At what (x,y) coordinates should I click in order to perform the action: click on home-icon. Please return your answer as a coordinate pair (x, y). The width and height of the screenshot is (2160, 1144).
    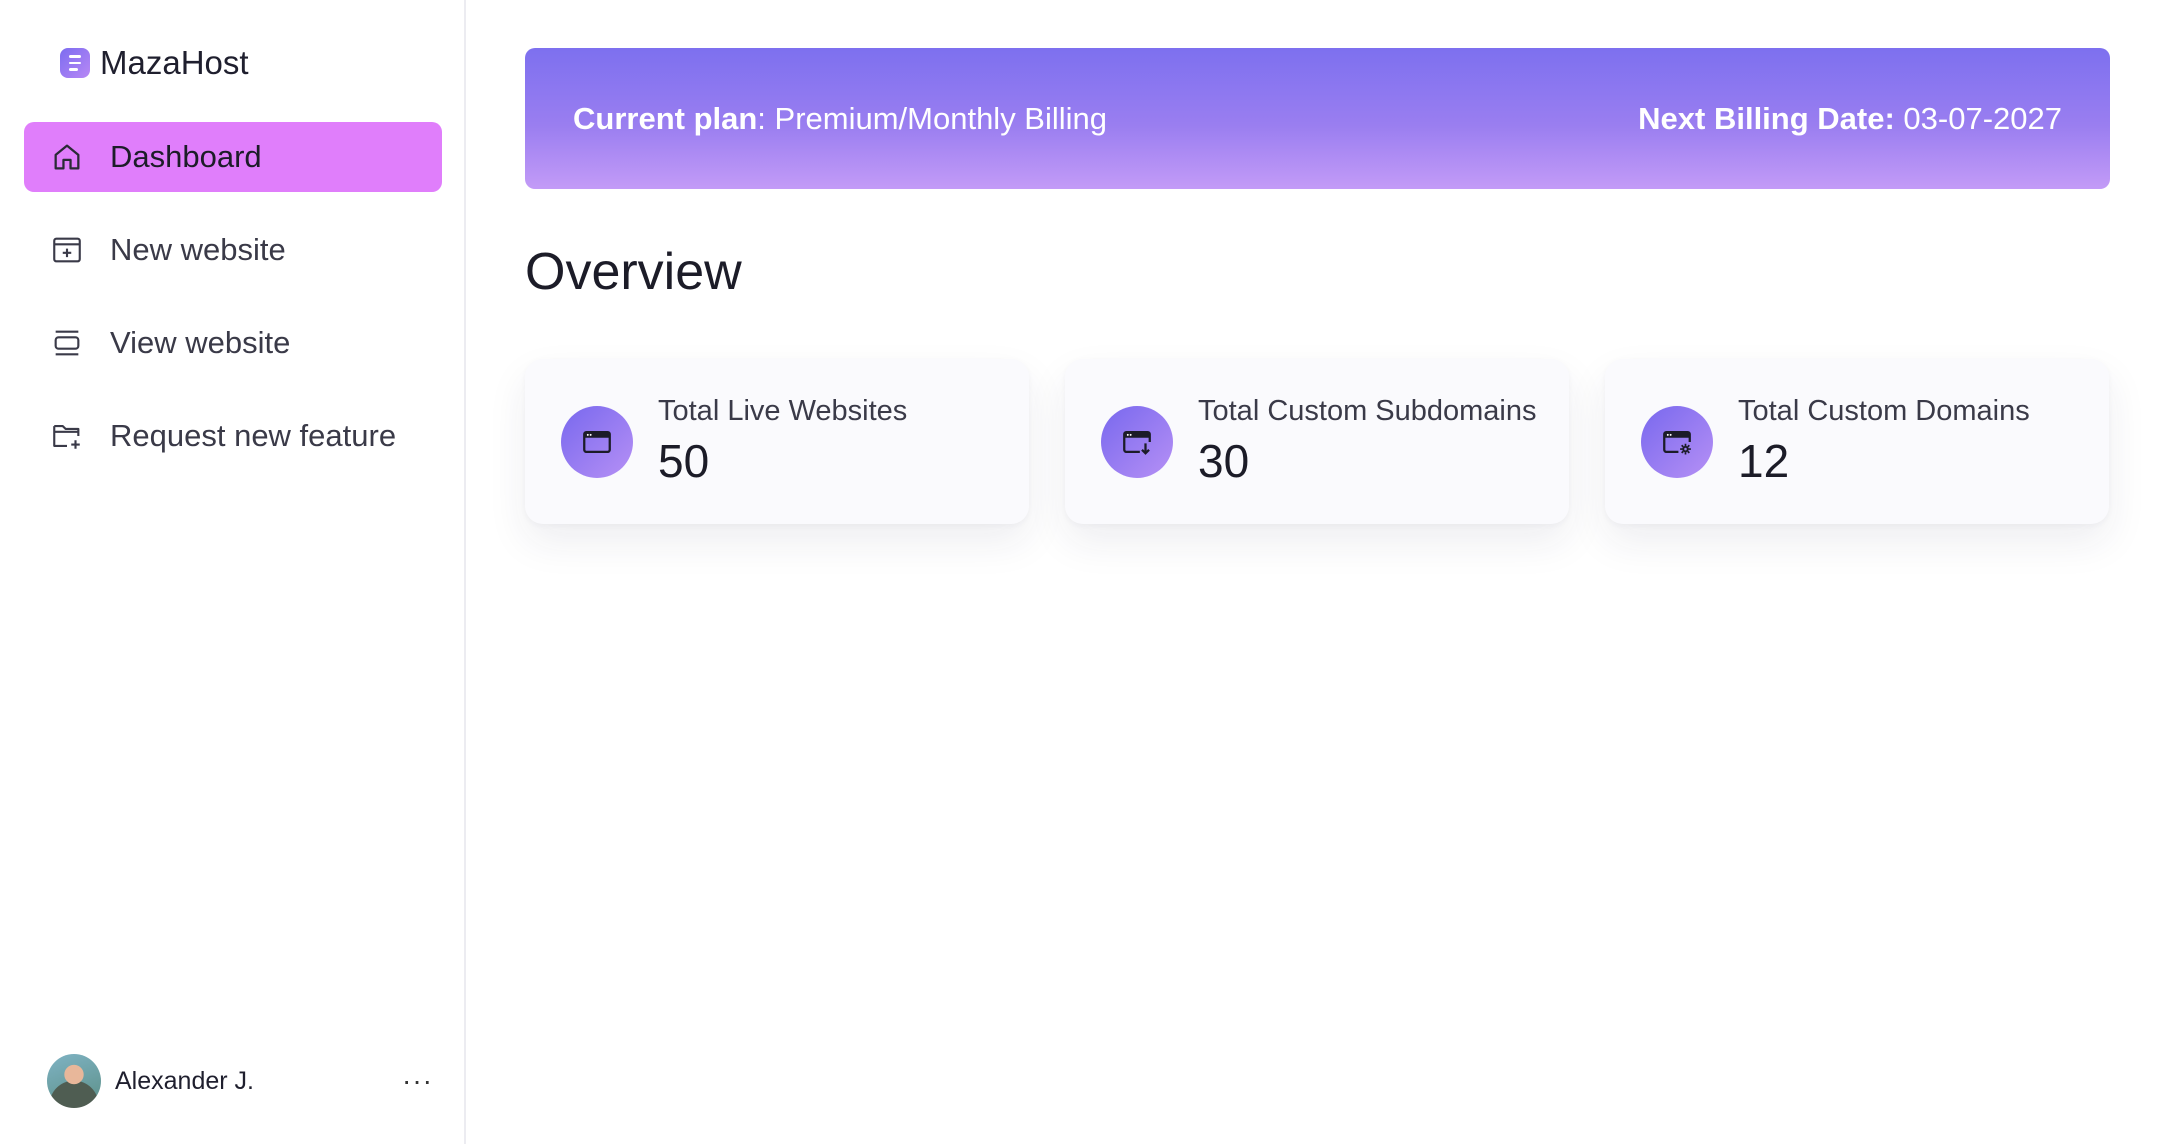
    Looking at the image, I should click on (67, 157).